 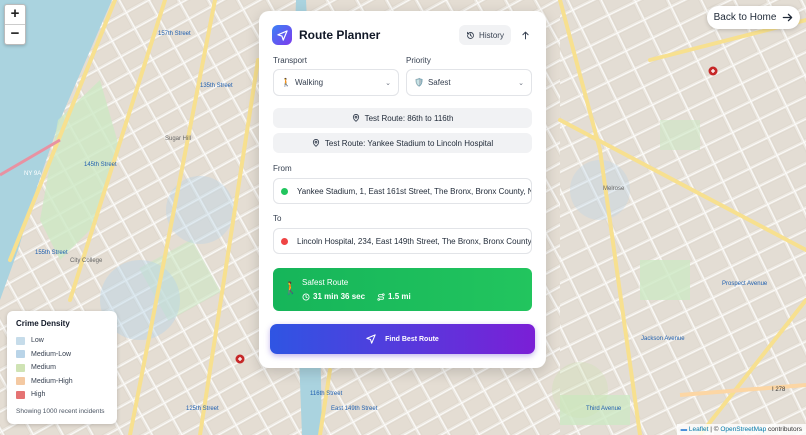 What do you see at coordinates (470, 35) in the screenshot?
I see `history-icon` at bounding box center [470, 35].